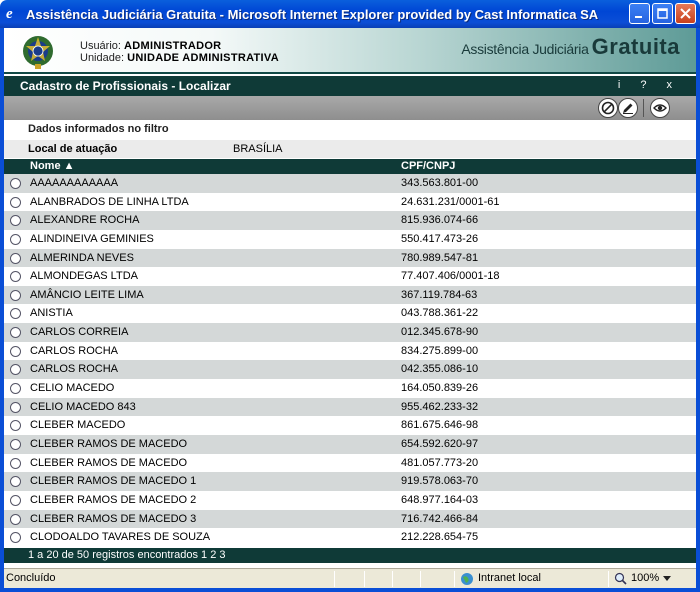 Image resolution: width=700 pixels, height=592 pixels. Describe the element at coordinates (450, 276) in the screenshot. I see `row-cpf: 77.407.406/0001-18` at that location.